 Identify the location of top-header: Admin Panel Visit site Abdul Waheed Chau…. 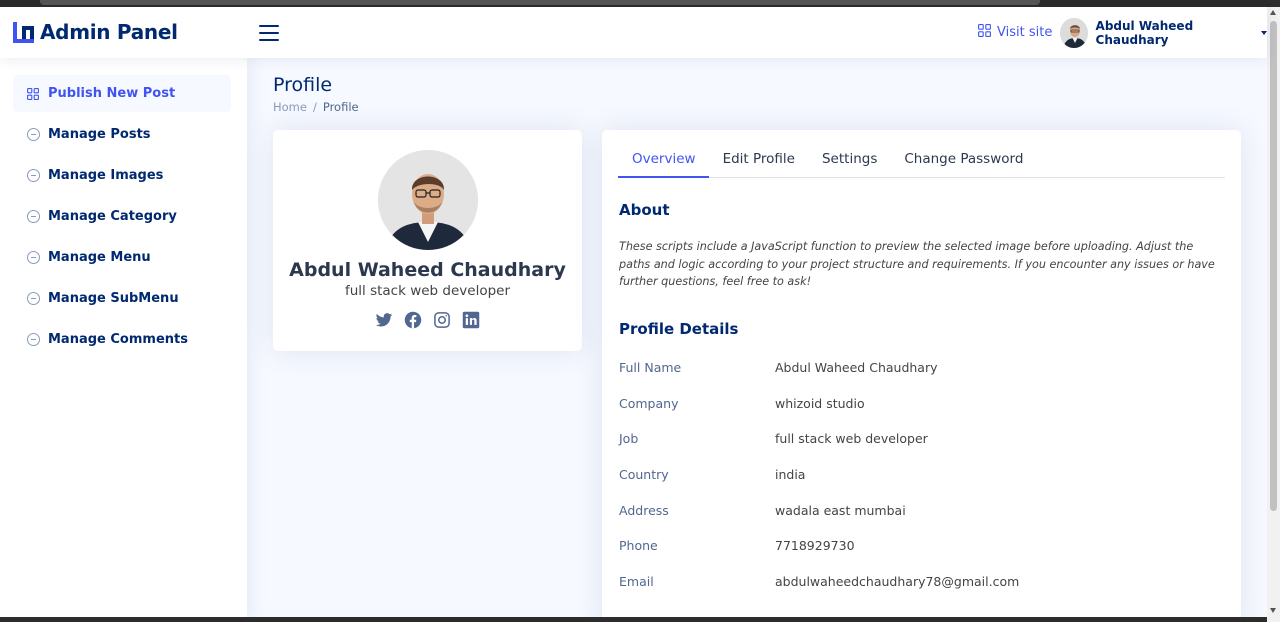
(633, 32).